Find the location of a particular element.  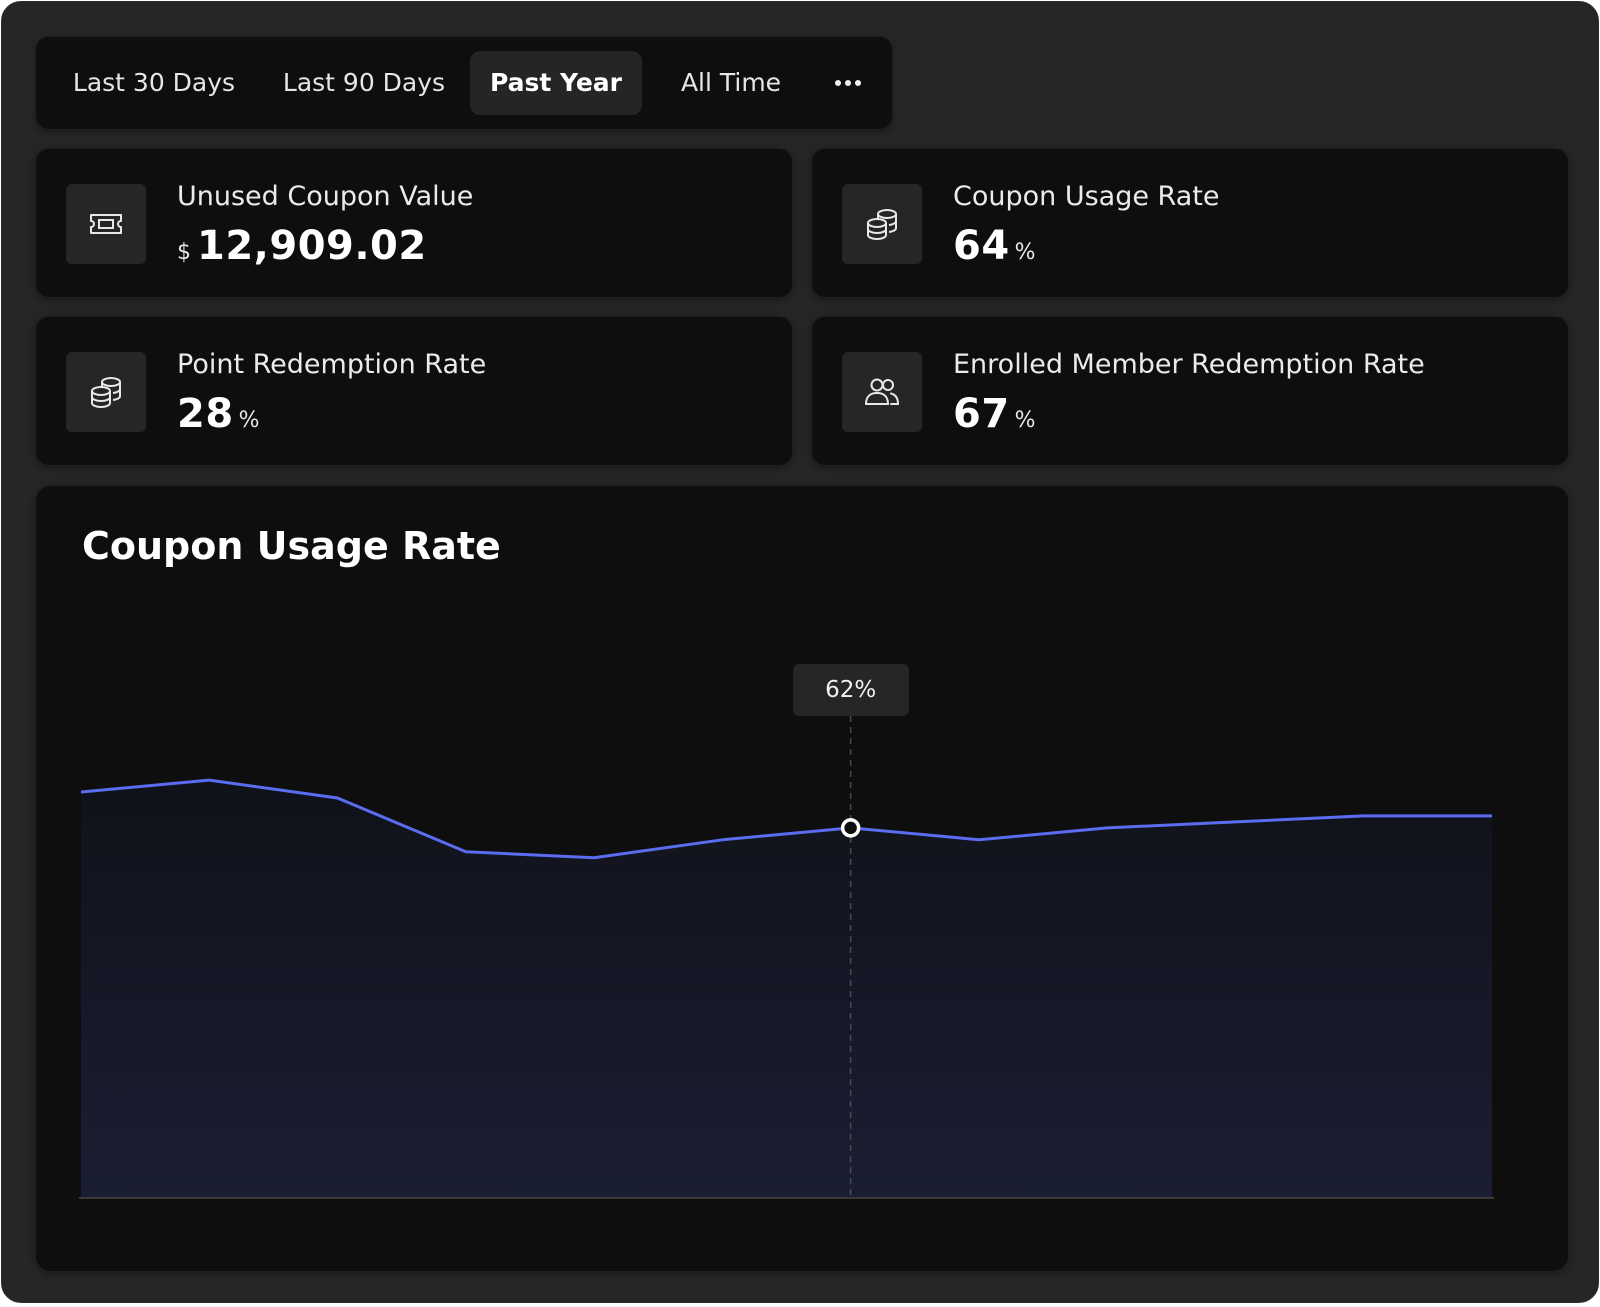

currency-symbol: $ is located at coordinates (184, 252).